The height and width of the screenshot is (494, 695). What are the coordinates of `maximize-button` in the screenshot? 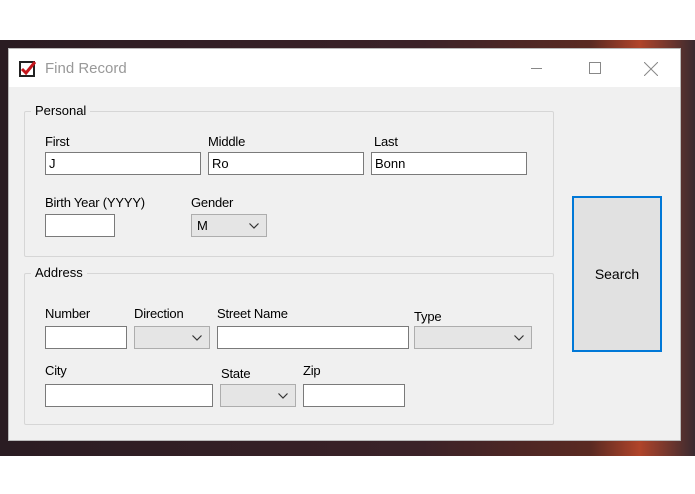 It's located at (595, 68).